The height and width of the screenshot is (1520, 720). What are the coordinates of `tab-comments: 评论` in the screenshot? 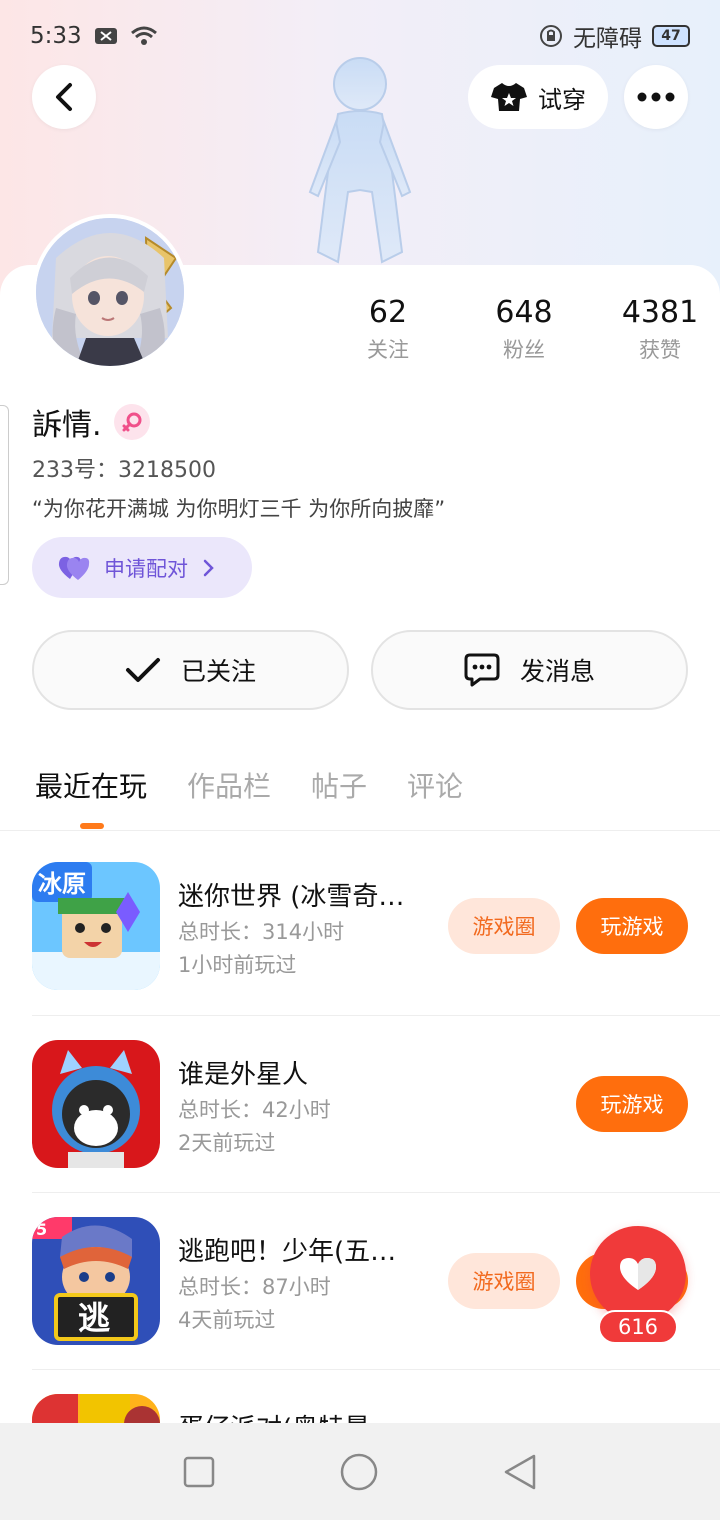 It's located at (435, 785).